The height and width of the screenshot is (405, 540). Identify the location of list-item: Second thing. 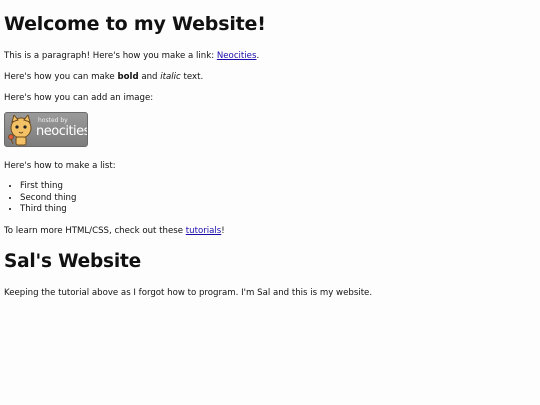
(48, 199).